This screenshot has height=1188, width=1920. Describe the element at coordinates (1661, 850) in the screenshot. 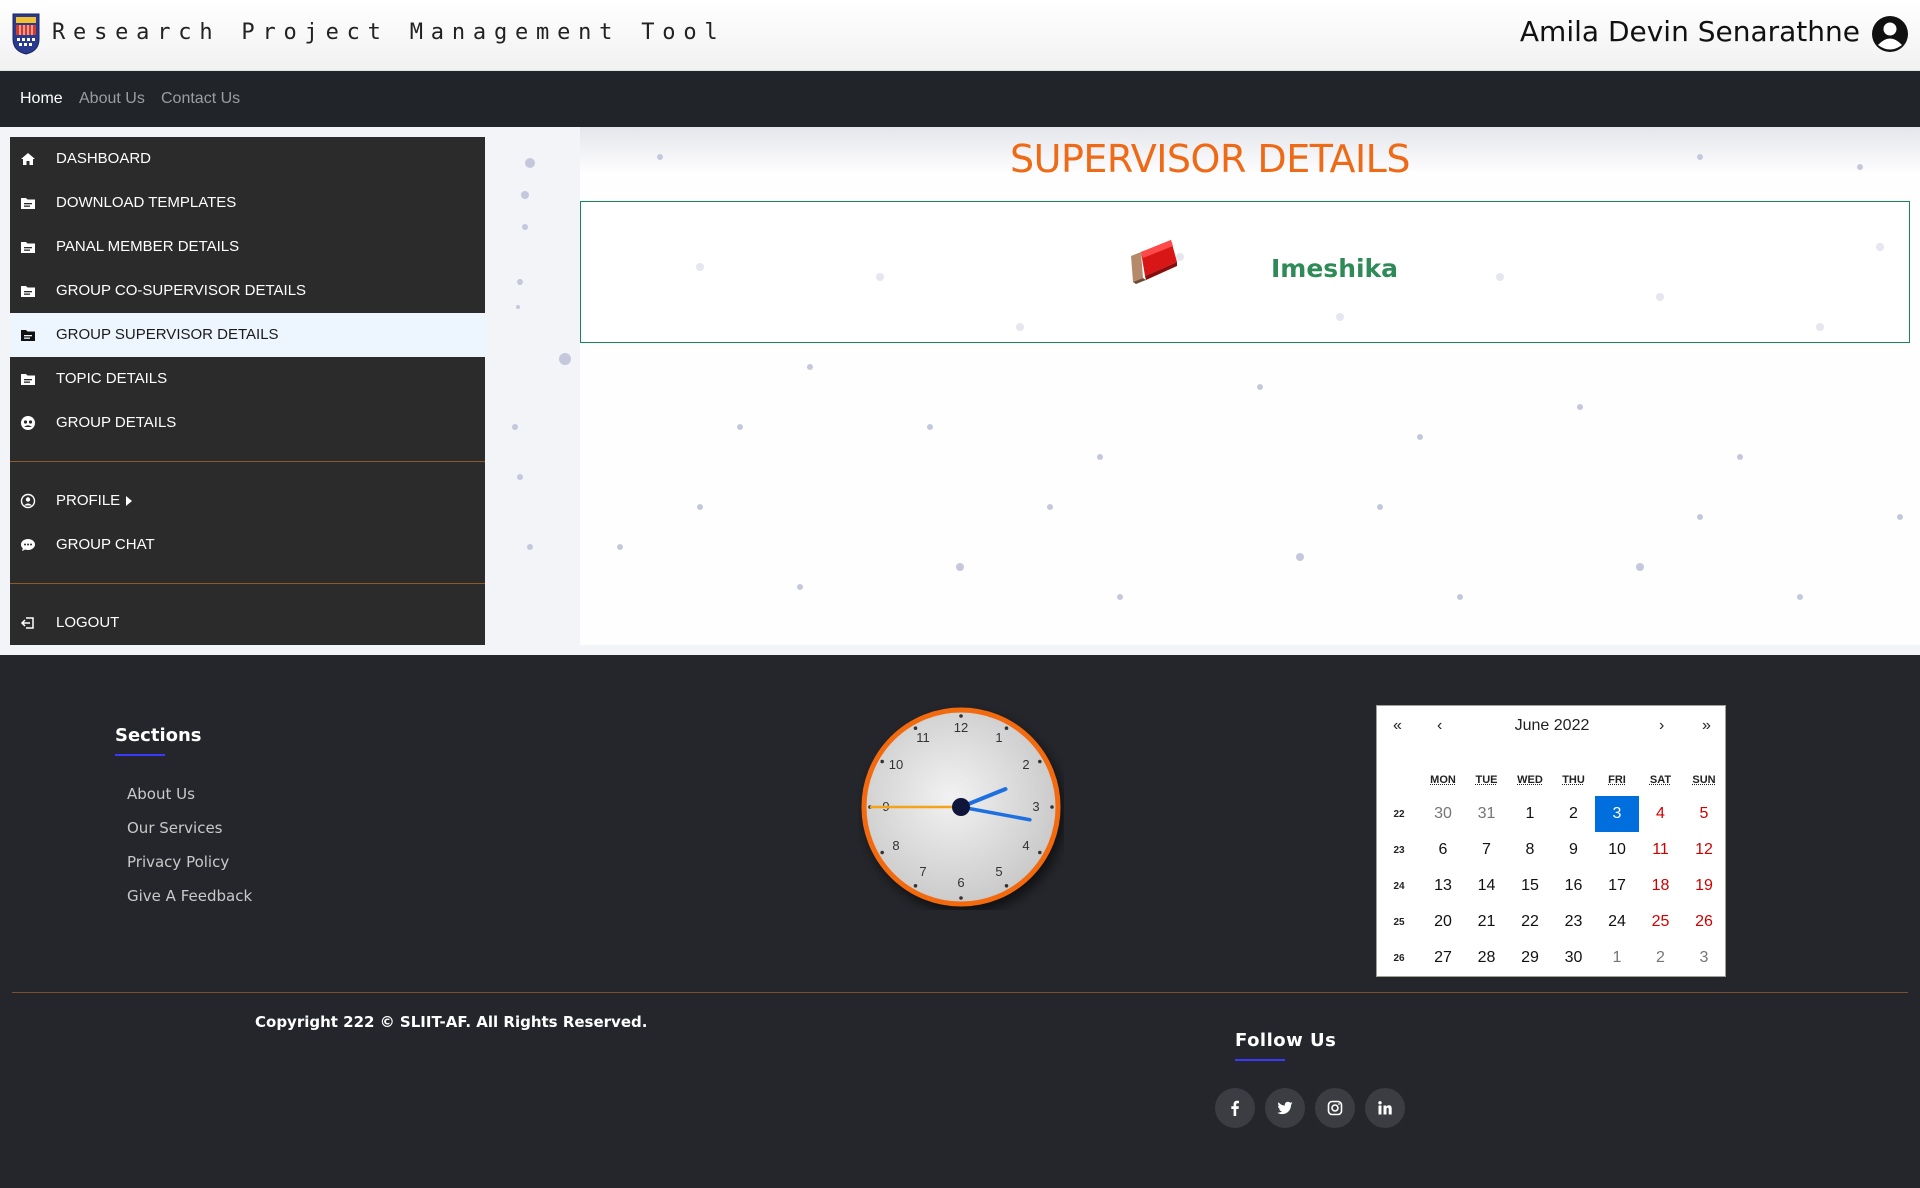

I see `calendar-day: 11` at that location.